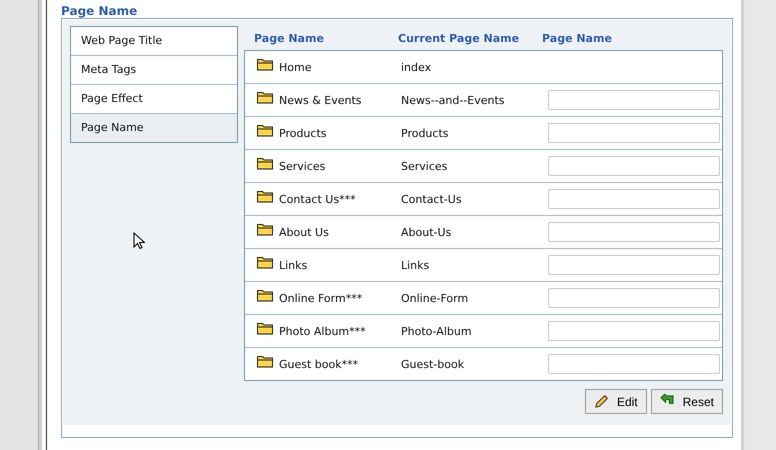 The image size is (776, 450). I want to click on table-cell-text: Services, so click(424, 166).